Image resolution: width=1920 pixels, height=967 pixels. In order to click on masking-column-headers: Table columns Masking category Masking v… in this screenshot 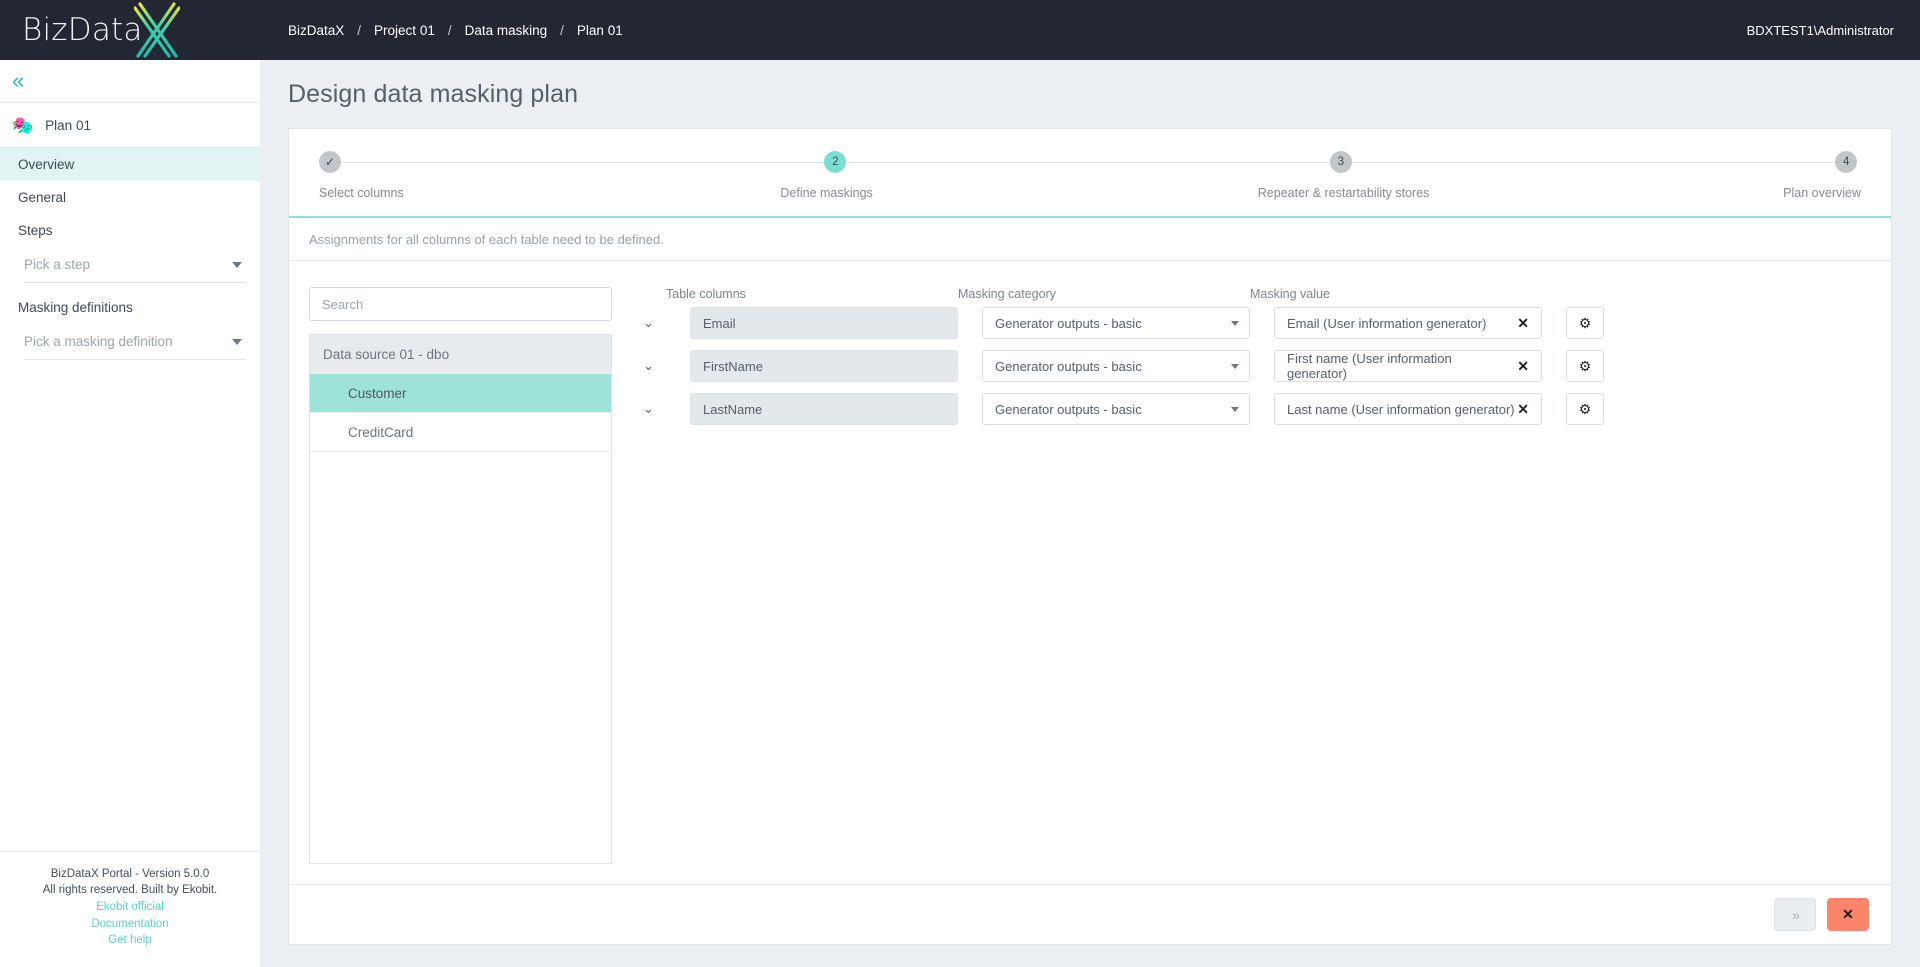, I will do `click(1253, 294)`.